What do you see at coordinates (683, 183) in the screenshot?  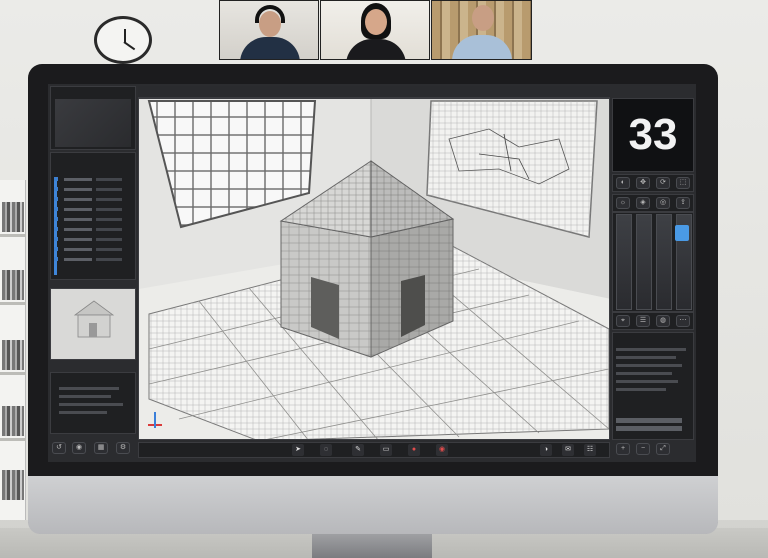 I see `scale-icon: ⬚` at bounding box center [683, 183].